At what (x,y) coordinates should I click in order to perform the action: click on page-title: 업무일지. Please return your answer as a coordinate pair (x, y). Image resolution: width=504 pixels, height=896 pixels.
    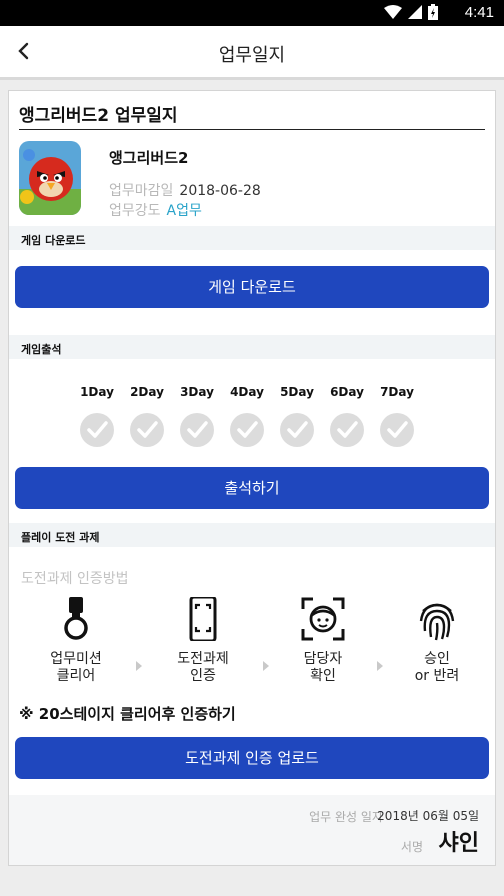
    Looking at the image, I should click on (252, 55).